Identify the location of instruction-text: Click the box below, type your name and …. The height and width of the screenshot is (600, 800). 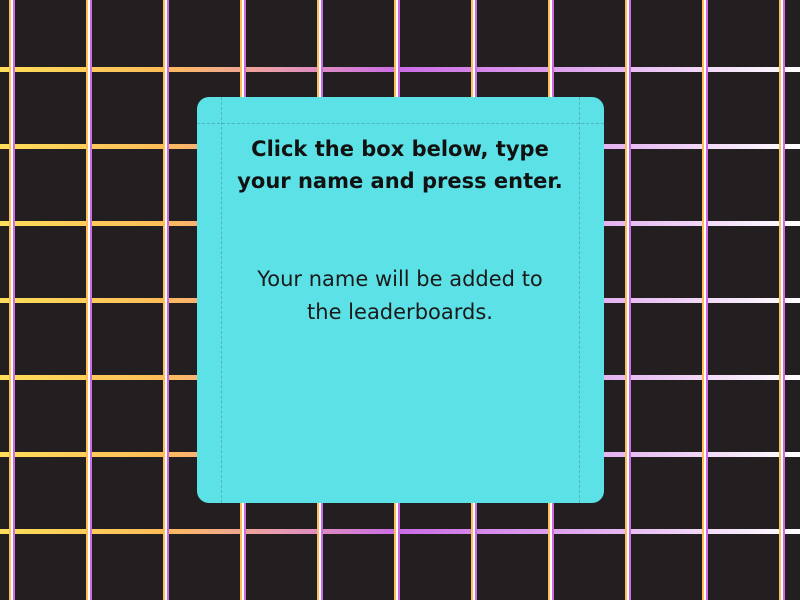
(400, 165).